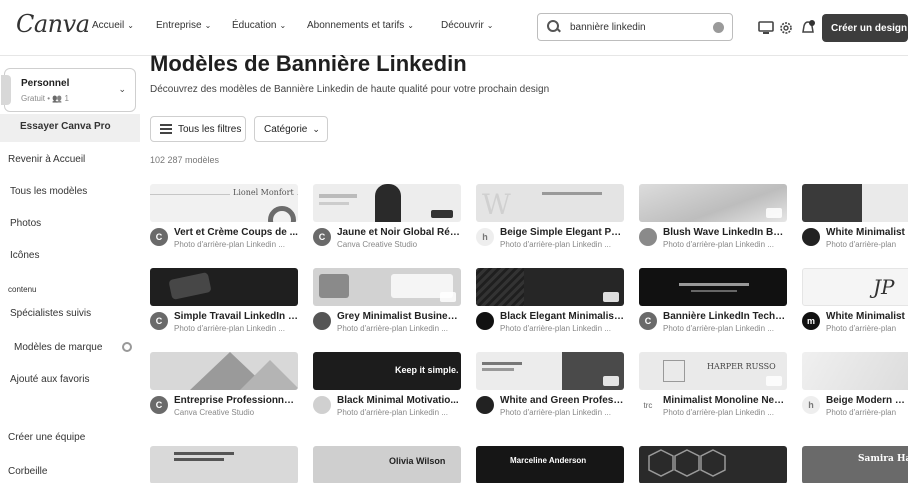  What do you see at coordinates (46, 159) in the screenshot?
I see `sidebar-item-home: Revenir à Accueil` at bounding box center [46, 159].